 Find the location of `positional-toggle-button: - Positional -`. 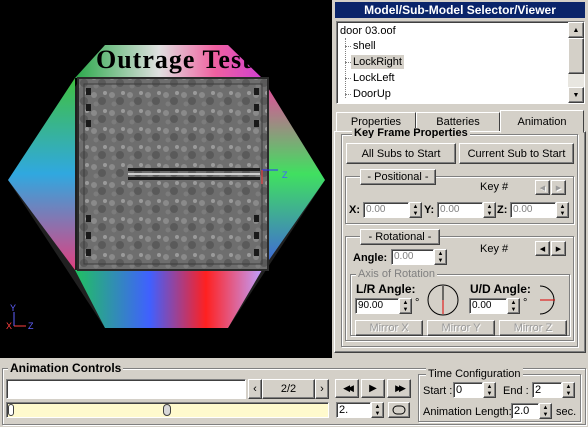

positional-toggle-button: - Positional - is located at coordinates (398, 177).